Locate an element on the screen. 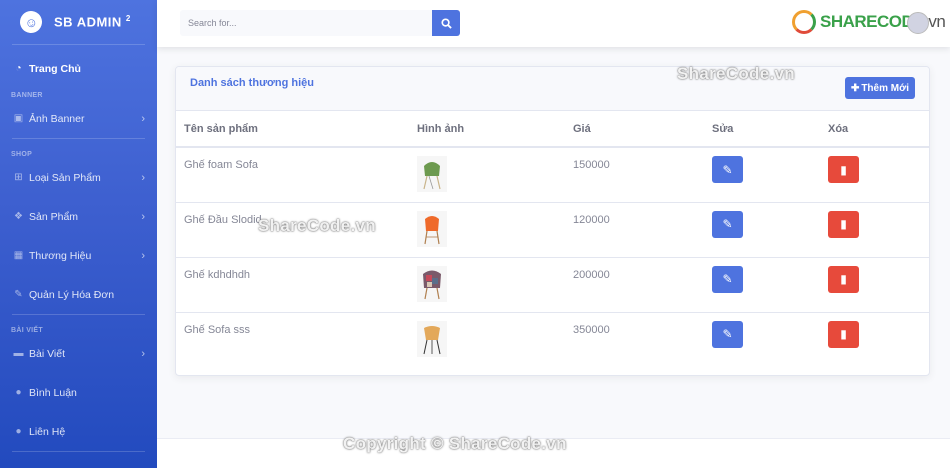 This screenshot has height=468, width=950. sidebar-item-orders: ✎ Quản Lý Hóa Đơn is located at coordinates (78, 294).